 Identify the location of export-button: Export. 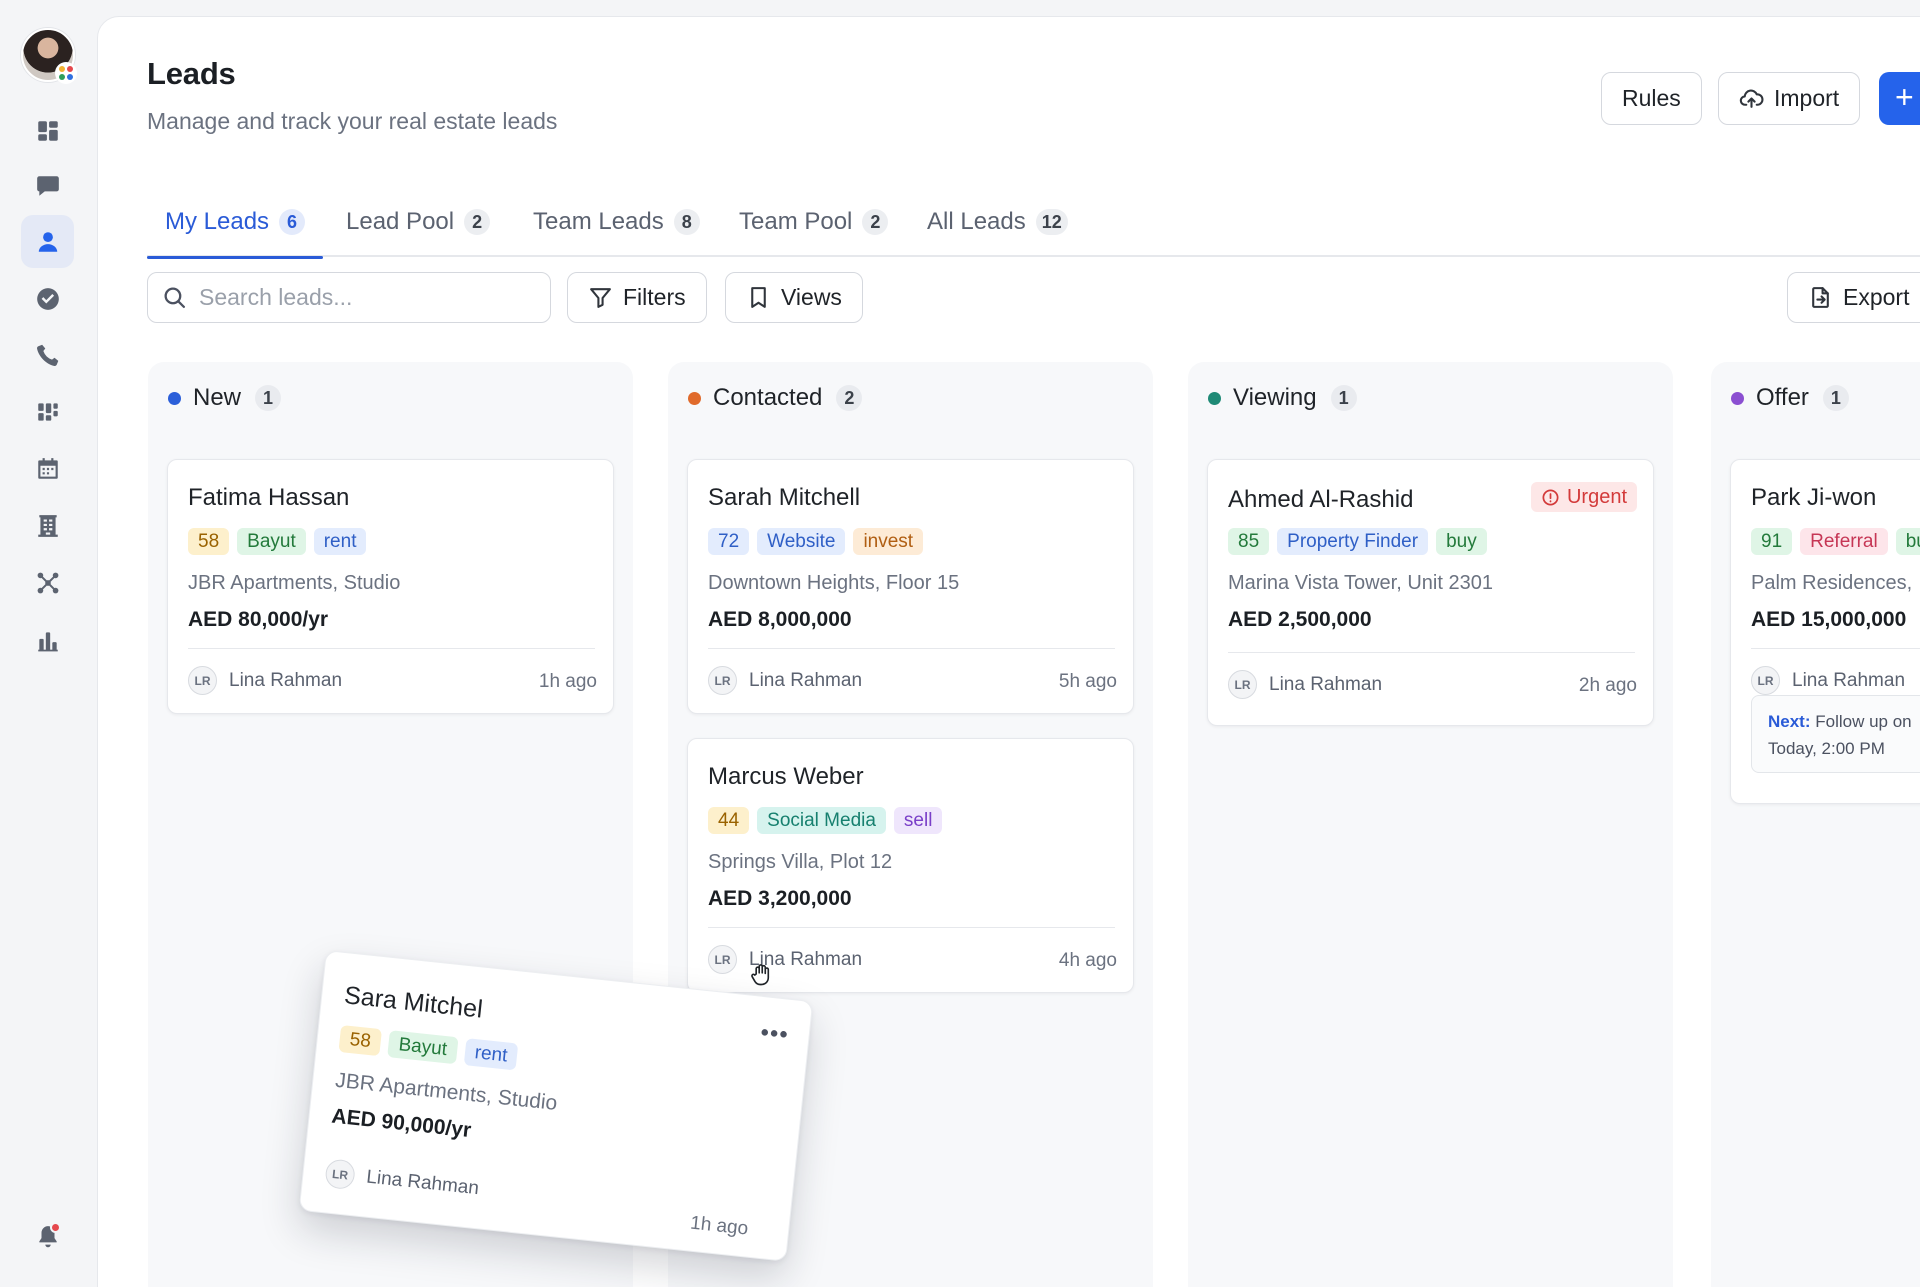
(1853, 297).